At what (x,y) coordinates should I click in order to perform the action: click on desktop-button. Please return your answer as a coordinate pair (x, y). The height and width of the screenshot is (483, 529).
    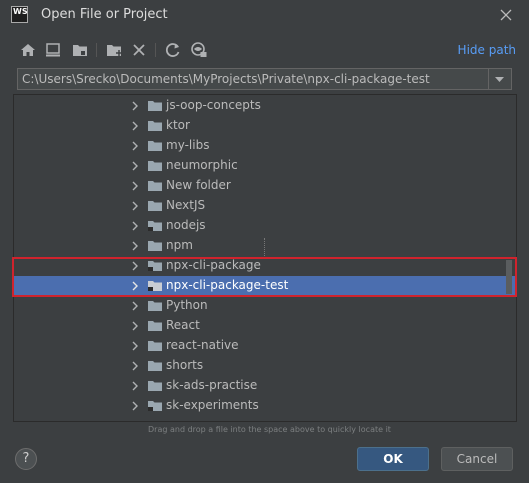
    Looking at the image, I should click on (53, 50).